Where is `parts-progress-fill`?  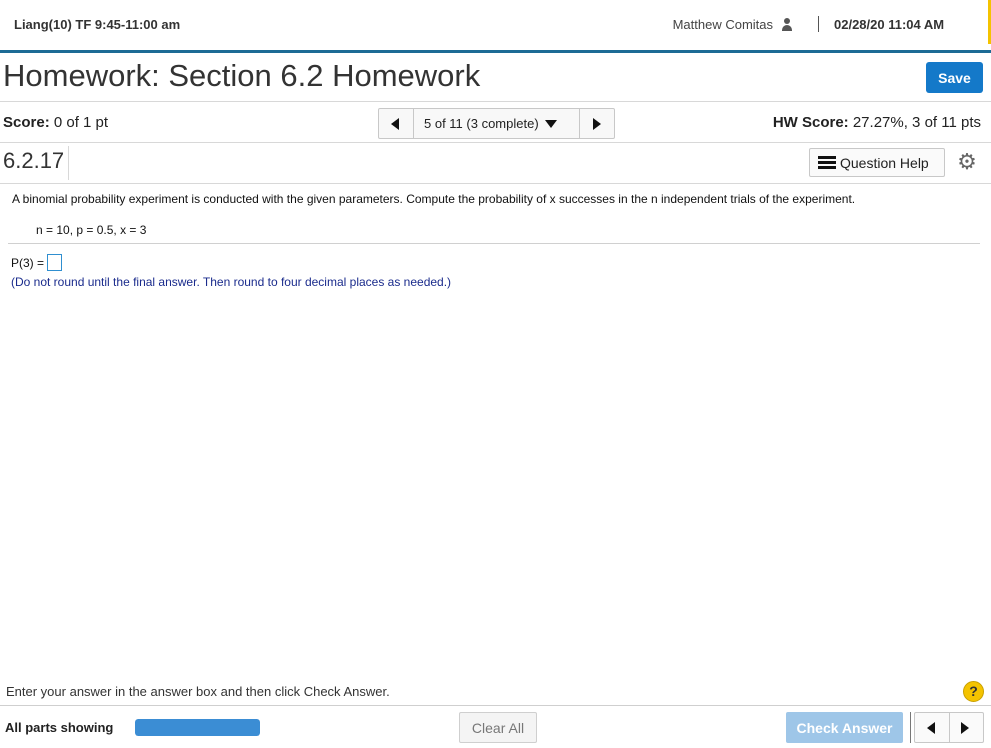 parts-progress-fill is located at coordinates (197, 727).